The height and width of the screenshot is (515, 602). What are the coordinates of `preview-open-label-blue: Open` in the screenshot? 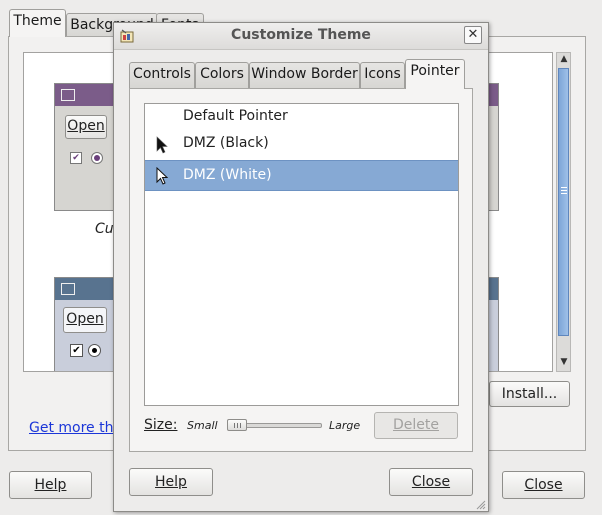 It's located at (85, 319).